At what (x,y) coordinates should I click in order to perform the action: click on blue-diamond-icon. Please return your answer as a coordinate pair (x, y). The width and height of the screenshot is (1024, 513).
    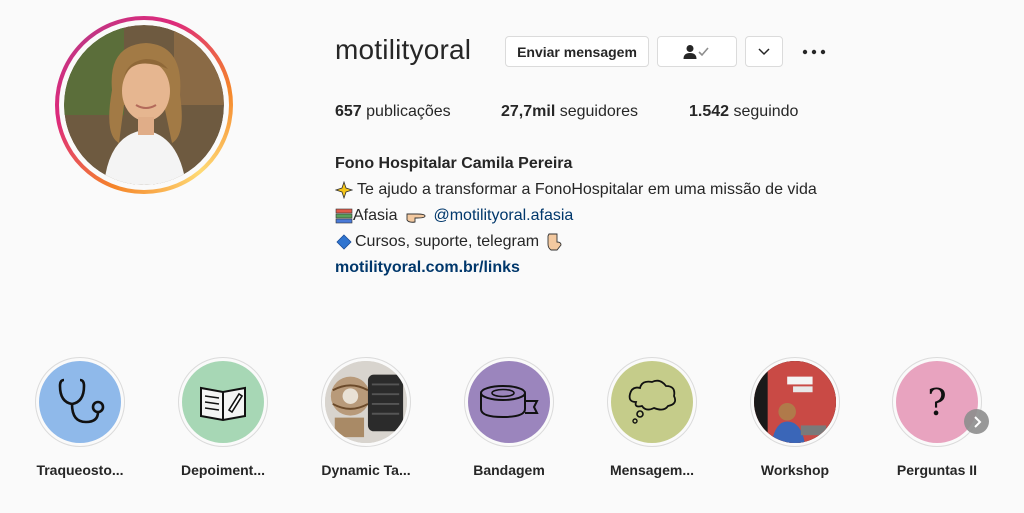
    Looking at the image, I should click on (344, 242).